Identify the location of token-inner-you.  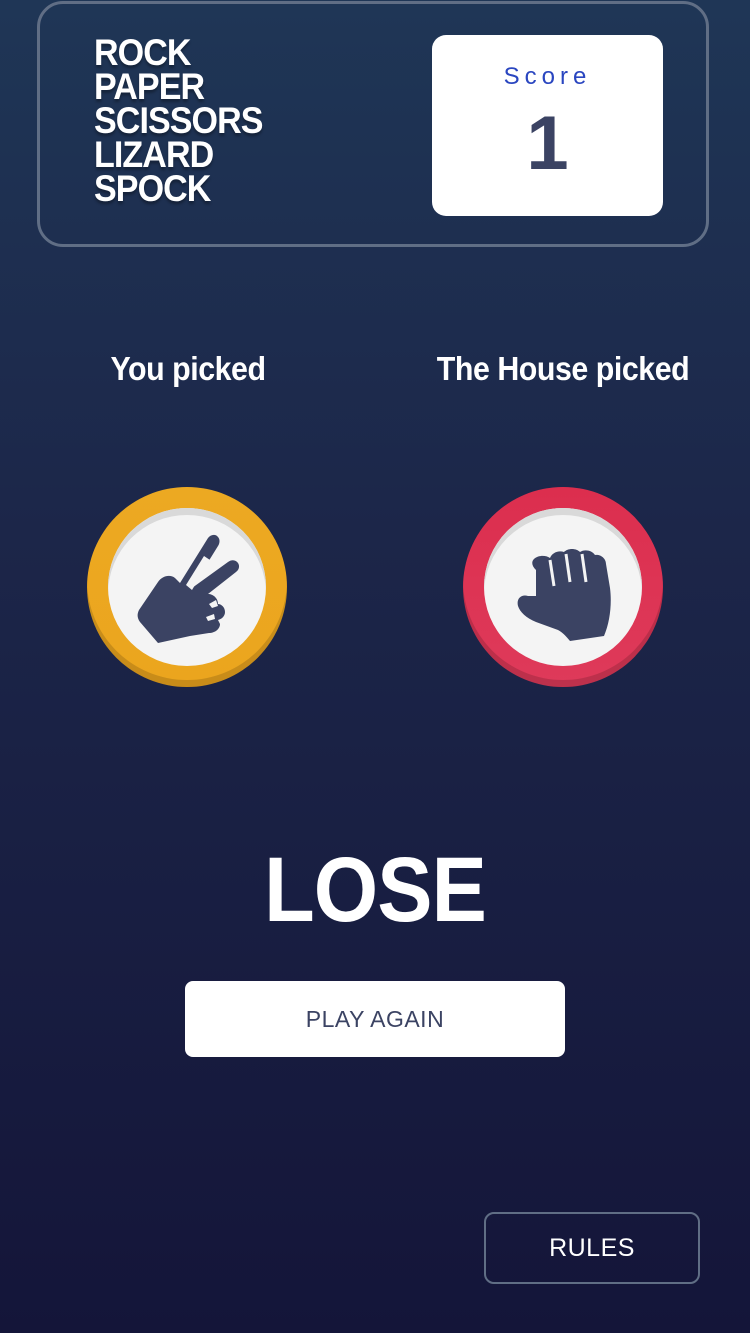
(187, 587).